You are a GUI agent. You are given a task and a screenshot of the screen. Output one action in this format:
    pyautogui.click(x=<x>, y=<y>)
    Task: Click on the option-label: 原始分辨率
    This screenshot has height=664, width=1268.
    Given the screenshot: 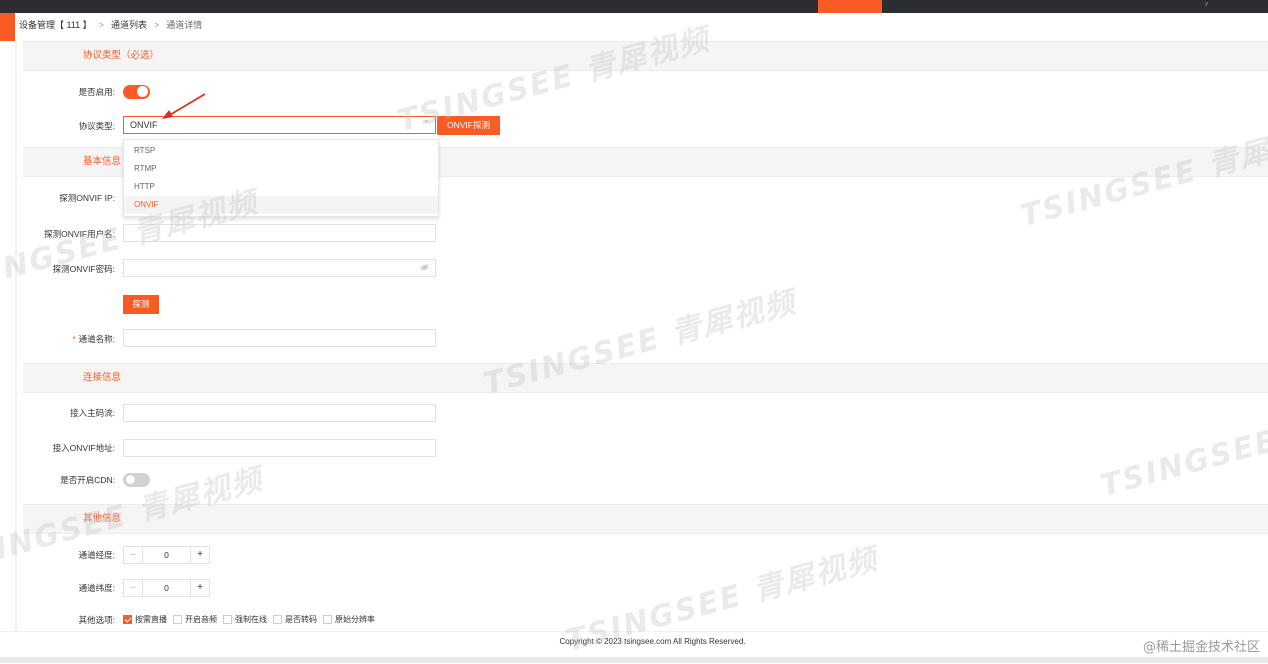 What is the action you would take?
    pyautogui.click(x=355, y=619)
    